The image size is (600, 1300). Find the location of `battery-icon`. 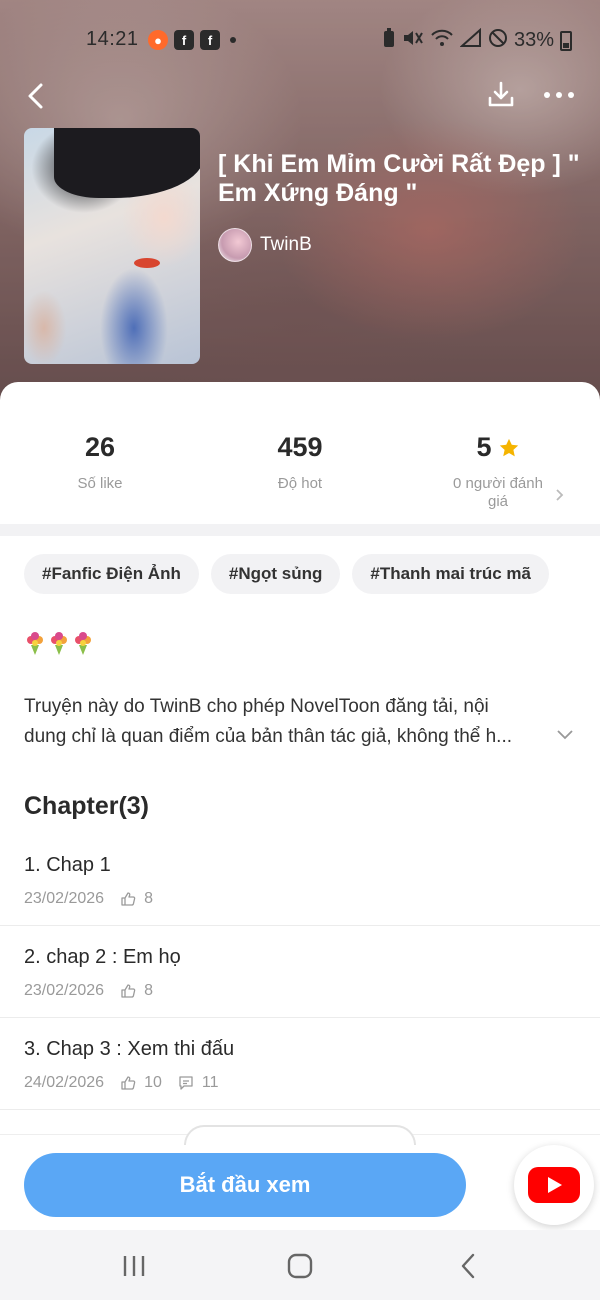

battery-icon is located at coordinates (566, 40).